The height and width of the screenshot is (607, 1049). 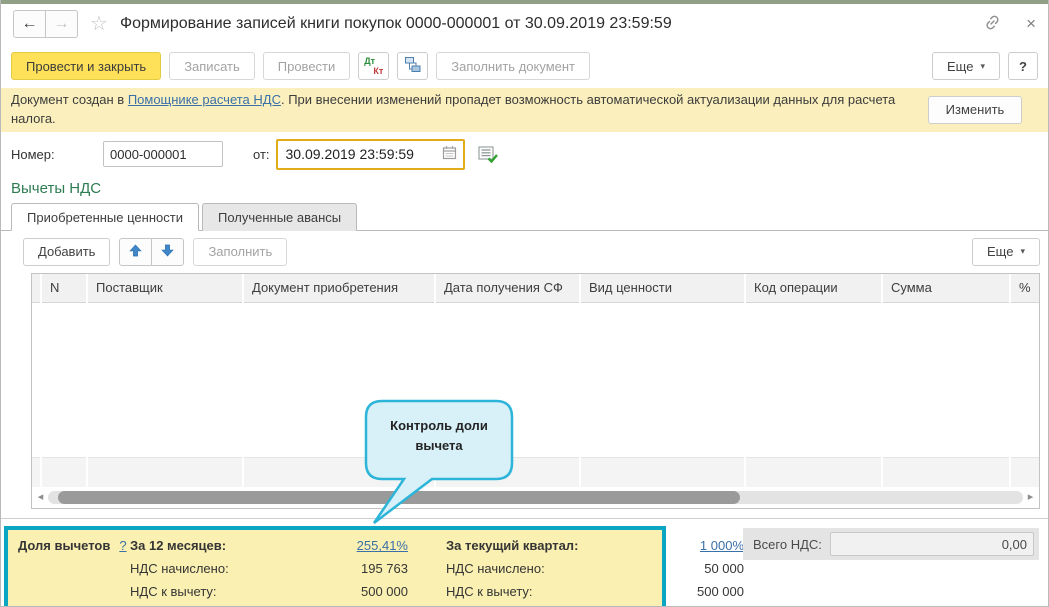 I want to click on column-header-n: N, so click(x=63, y=288).